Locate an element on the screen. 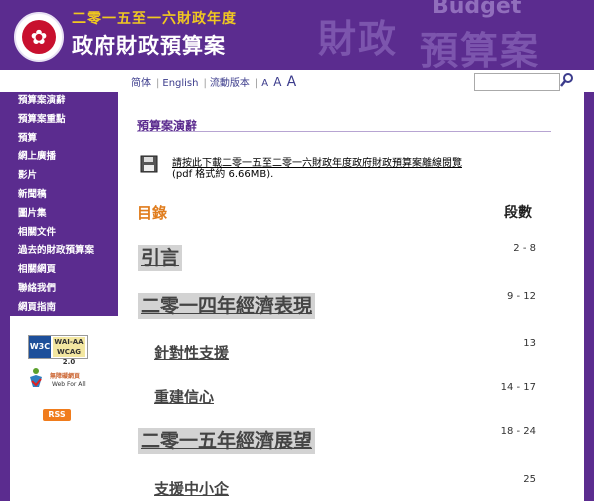 The image size is (594, 501). toc-heading: 目錄 is located at coordinates (152, 213).